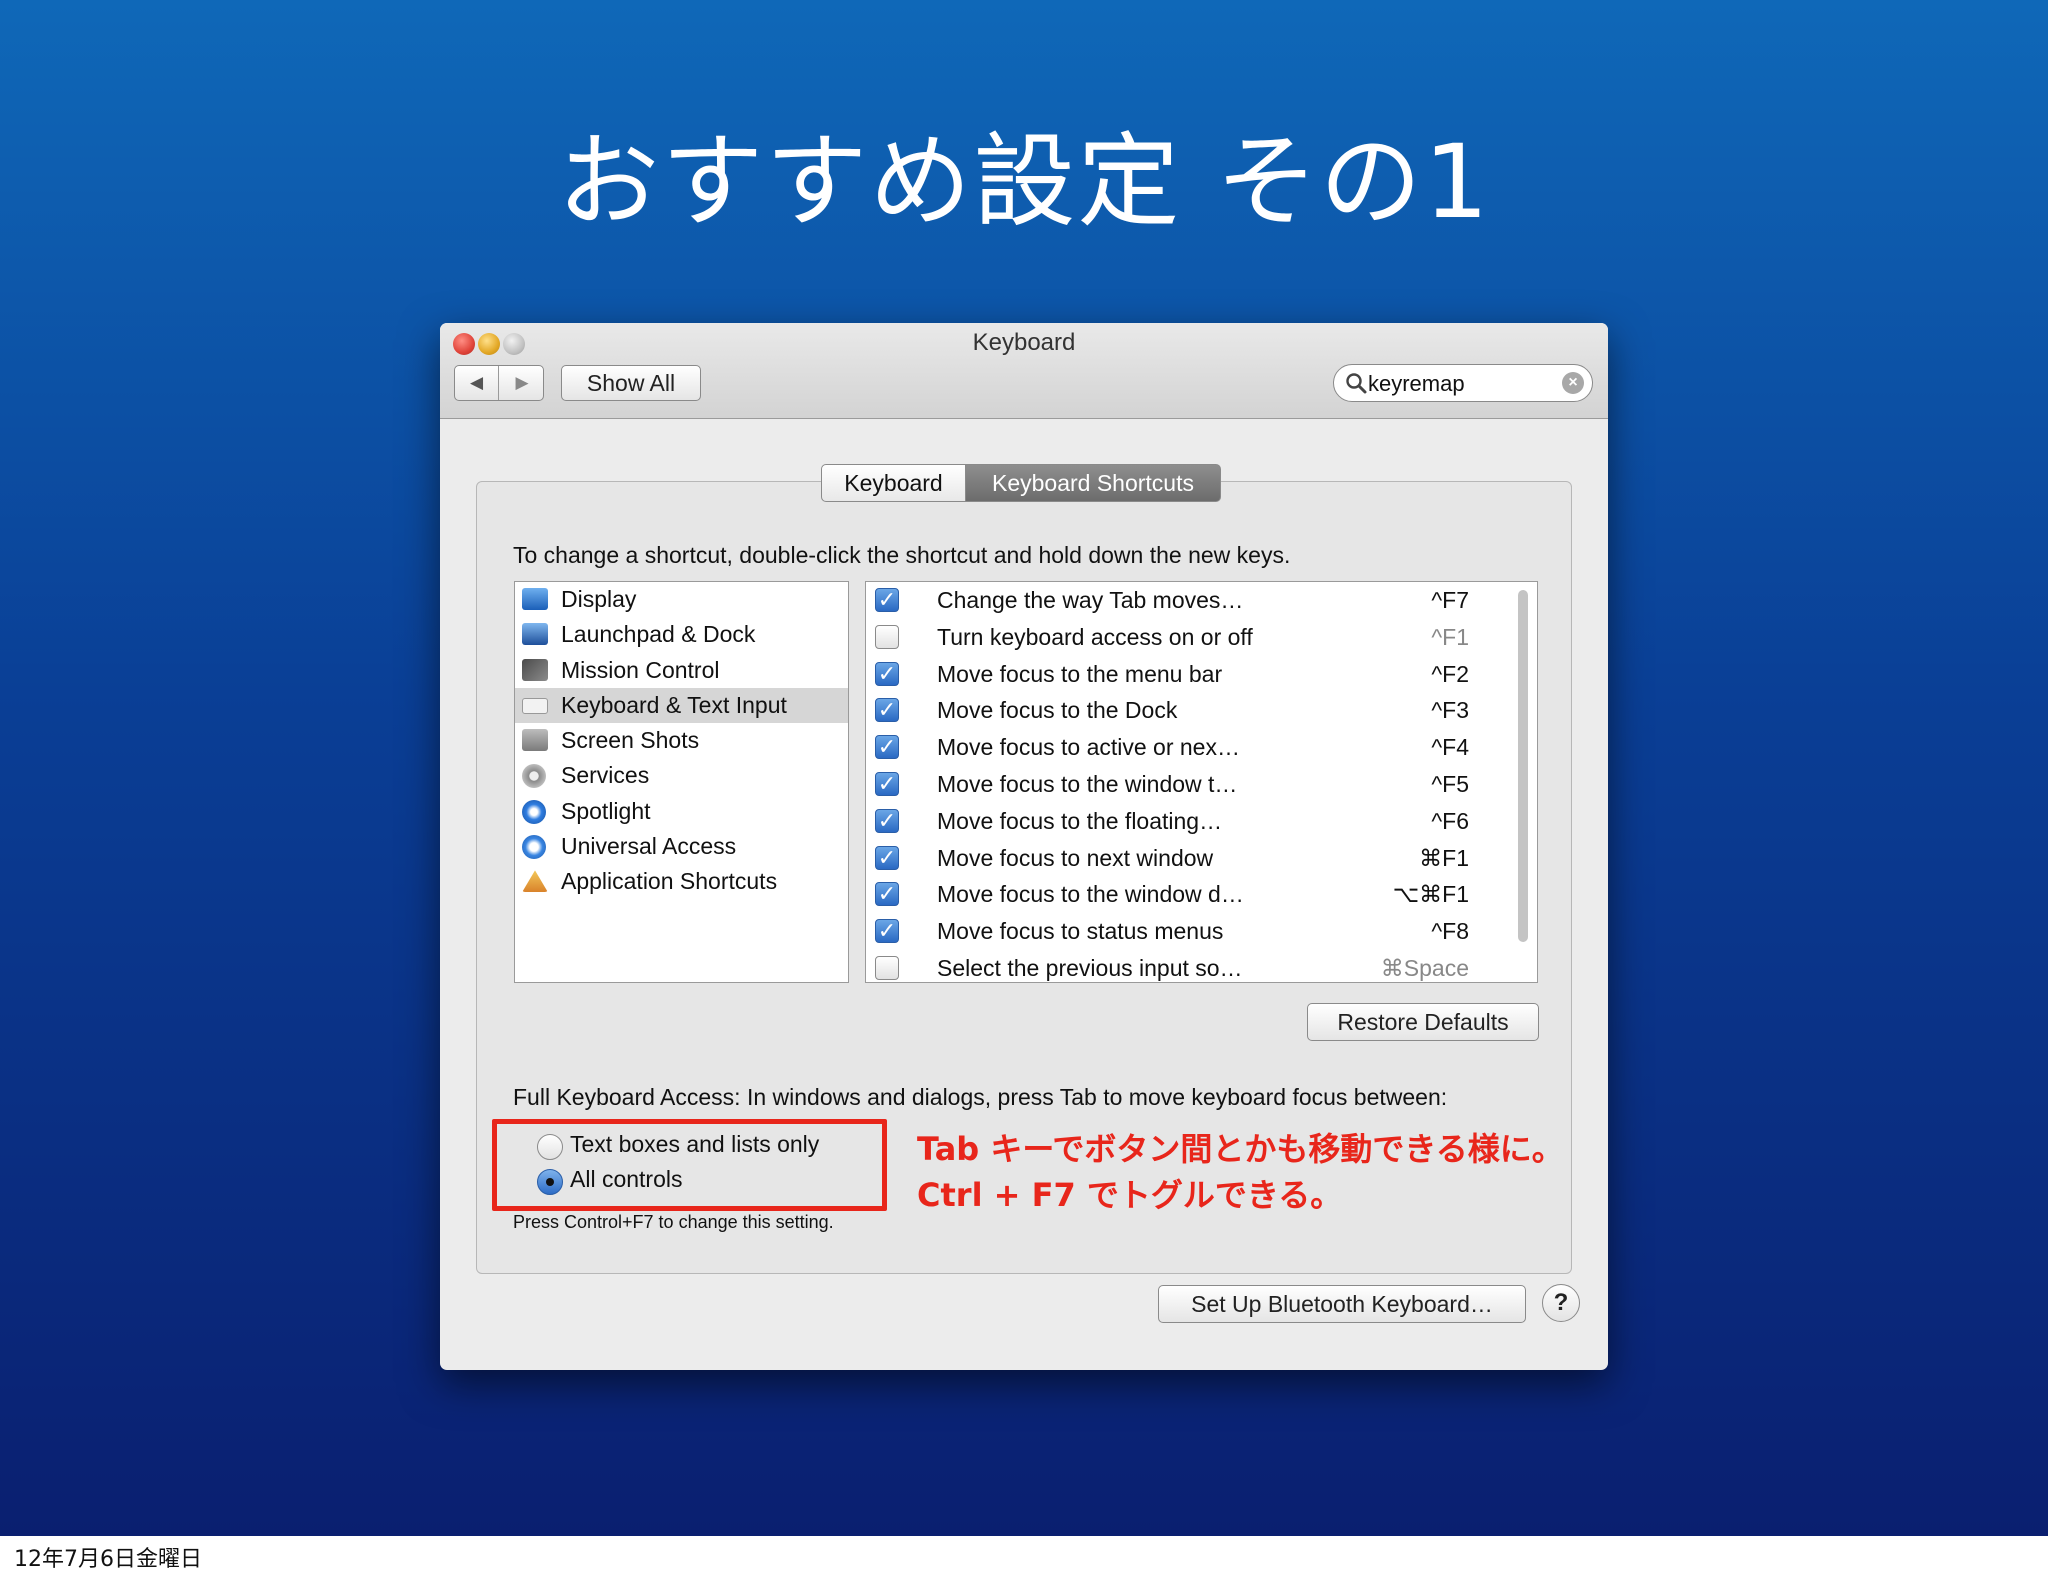  What do you see at coordinates (1450, 600) in the screenshot?
I see `shortcut-key: ^F7` at bounding box center [1450, 600].